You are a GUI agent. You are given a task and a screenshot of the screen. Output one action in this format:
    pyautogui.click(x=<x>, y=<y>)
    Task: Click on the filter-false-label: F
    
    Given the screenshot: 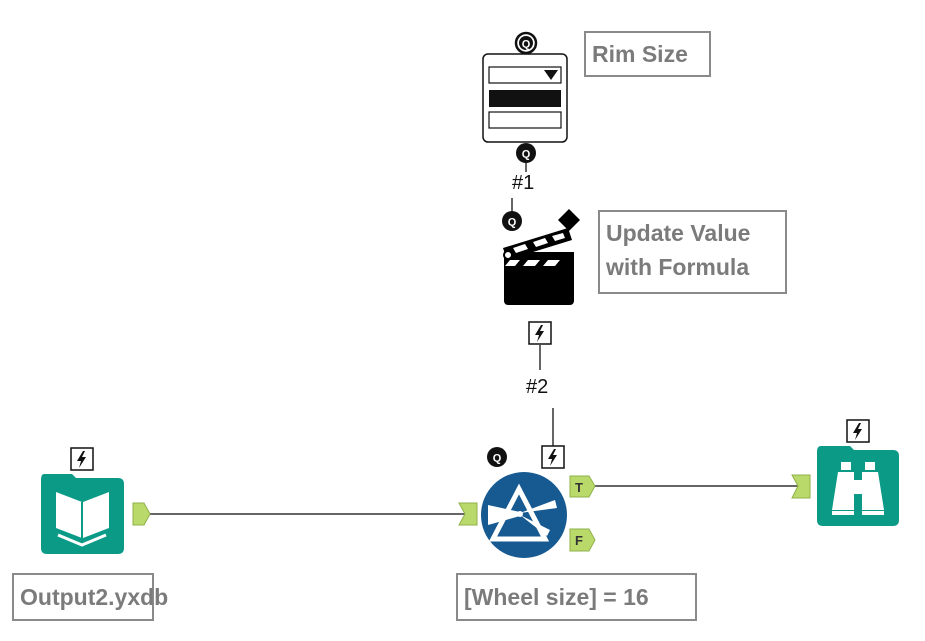 What is the action you would take?
    pyautogui.click(x=579, y=540)
    